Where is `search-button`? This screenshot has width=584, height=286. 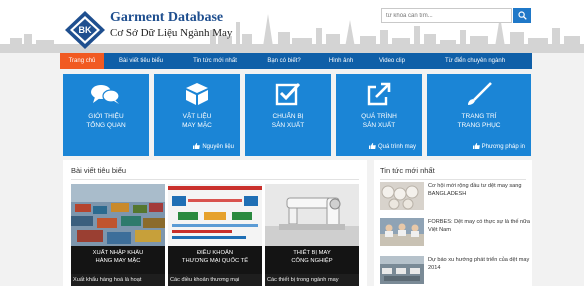
search-button is located at coordinates (522, 15).